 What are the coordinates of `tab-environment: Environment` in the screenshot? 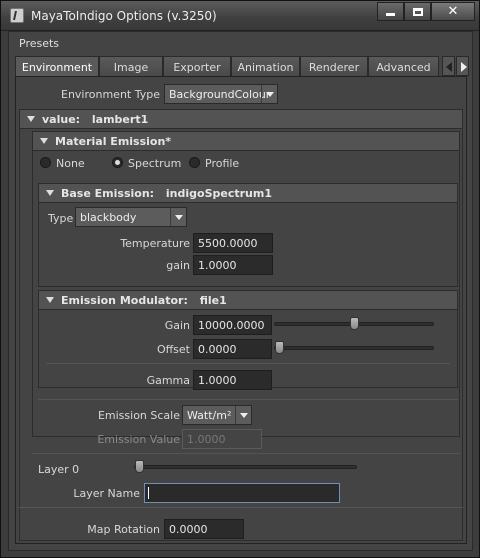 It's located at (57, 66).